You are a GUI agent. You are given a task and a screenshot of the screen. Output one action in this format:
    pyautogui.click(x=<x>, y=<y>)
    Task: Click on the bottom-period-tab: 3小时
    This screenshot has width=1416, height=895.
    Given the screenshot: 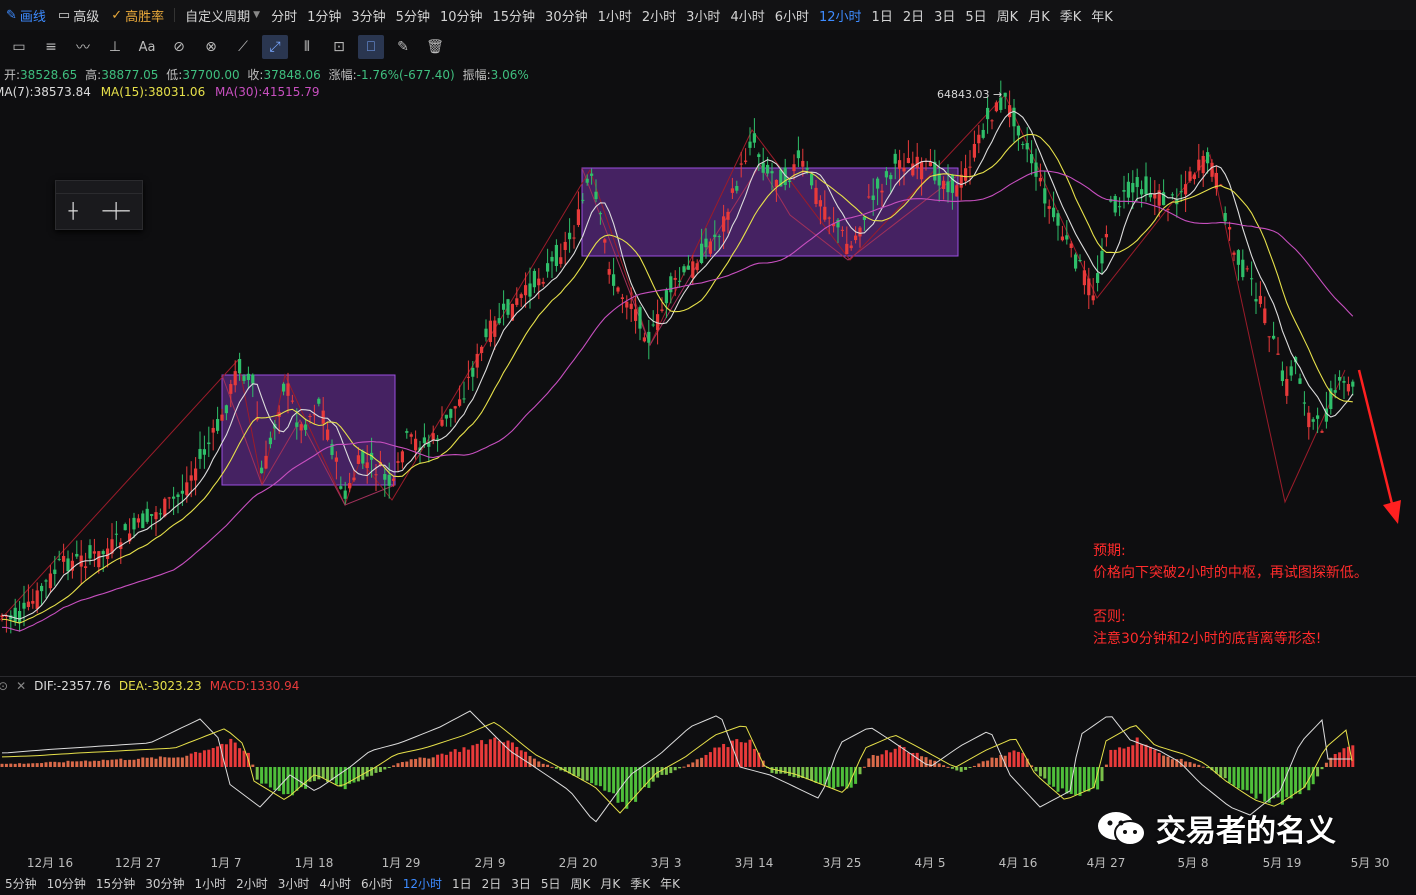 What is the action you would take?
    pyautogui.click(x=294, y=883)
    